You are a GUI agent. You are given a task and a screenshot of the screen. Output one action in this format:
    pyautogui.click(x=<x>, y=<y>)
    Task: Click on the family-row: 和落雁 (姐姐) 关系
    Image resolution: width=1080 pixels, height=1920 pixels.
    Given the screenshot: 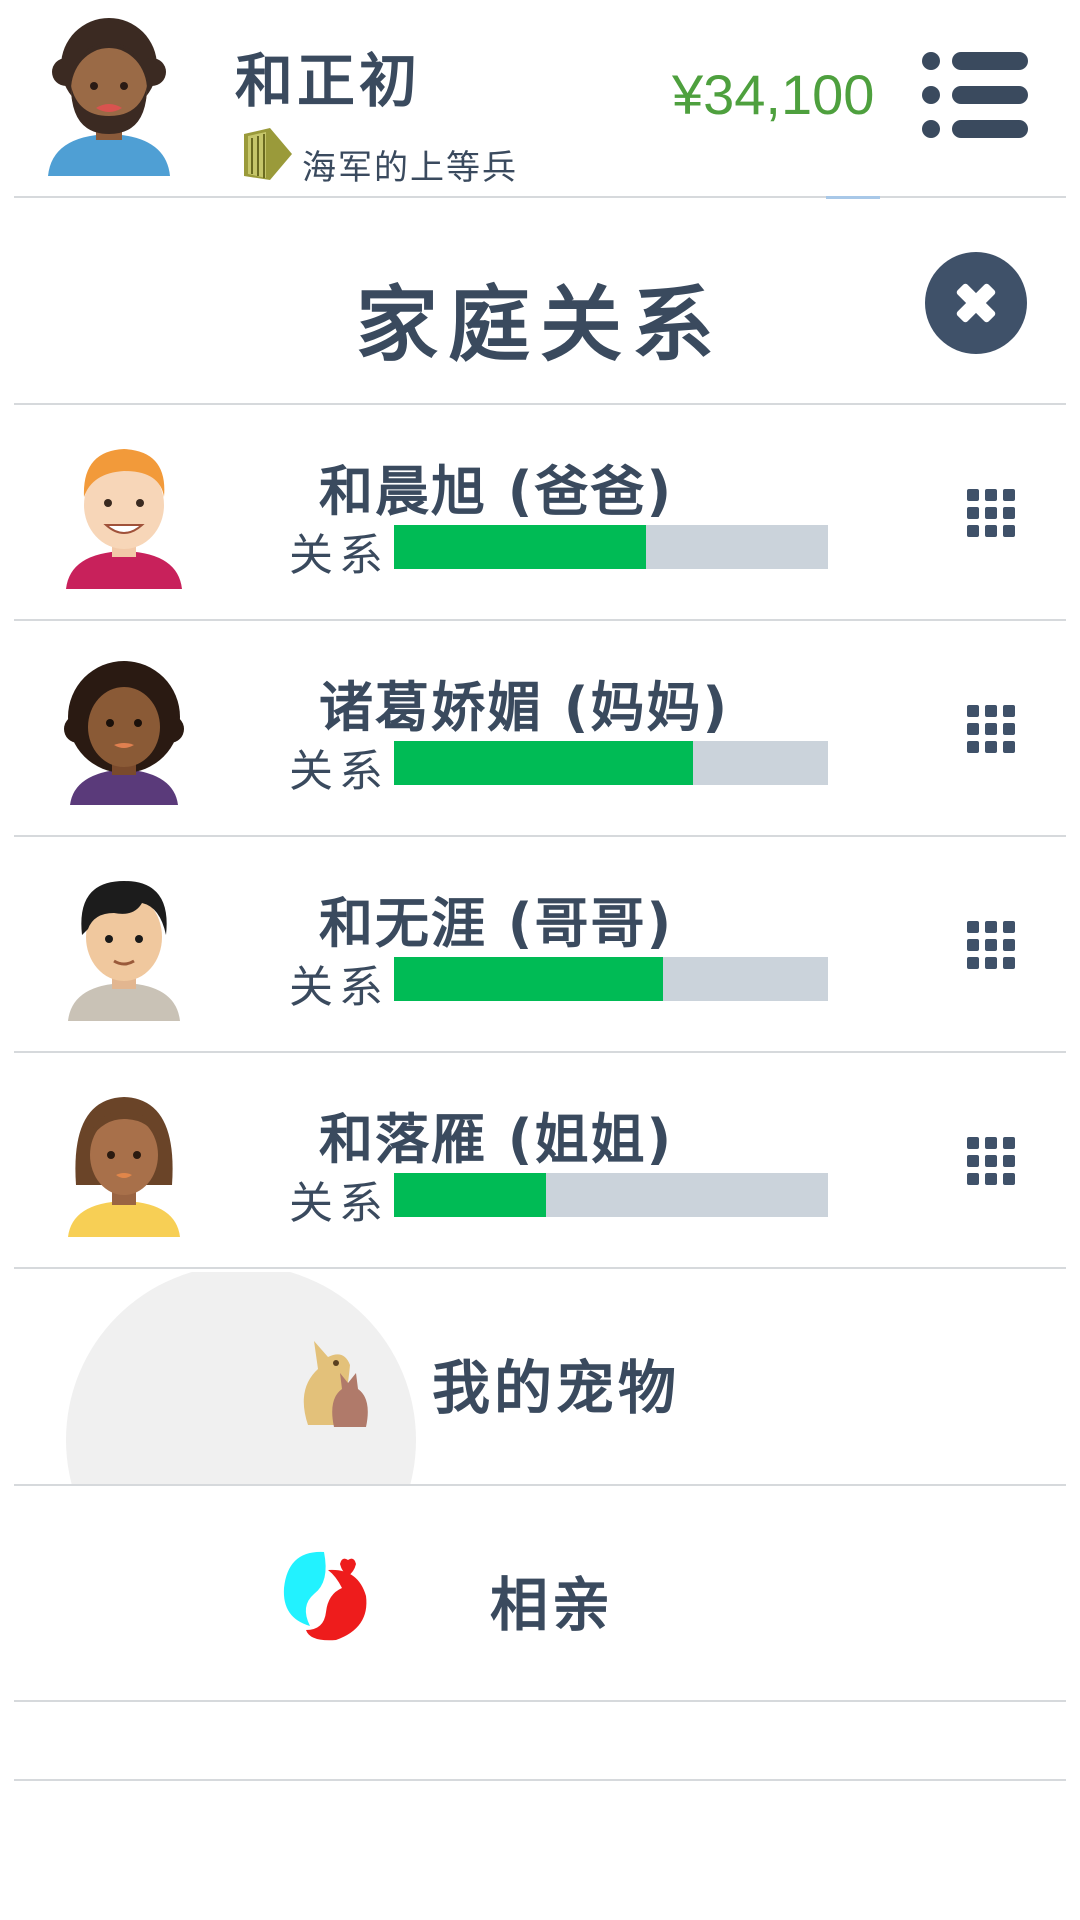 What is the action you would take?
    pyautogui.click(x=540, y=1160)
    